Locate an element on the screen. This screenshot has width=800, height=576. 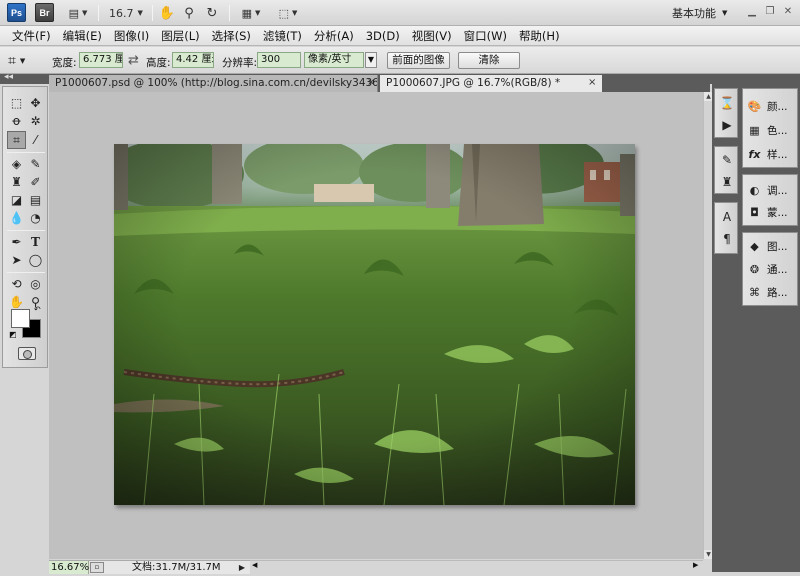
collapse-arrows-icon: ◂◂ is located at coordinates (8, 77).